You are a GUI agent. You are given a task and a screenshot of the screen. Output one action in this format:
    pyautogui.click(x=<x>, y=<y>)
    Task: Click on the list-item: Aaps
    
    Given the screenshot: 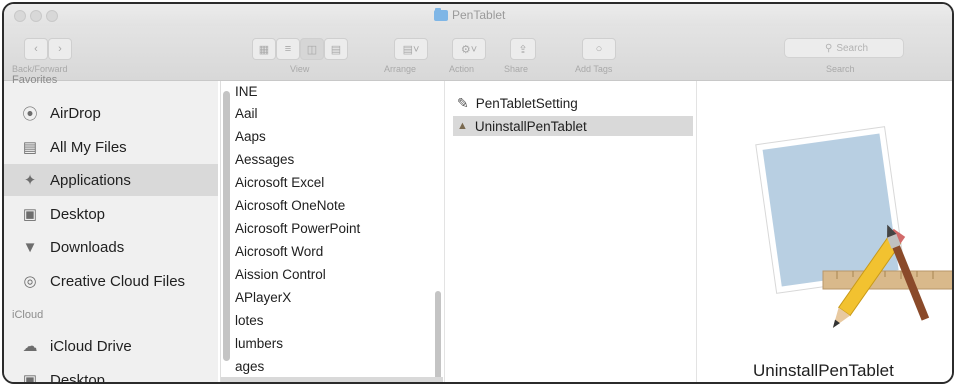 What is the action you would take?
    pyautogui.click(x=250, y=136)
    